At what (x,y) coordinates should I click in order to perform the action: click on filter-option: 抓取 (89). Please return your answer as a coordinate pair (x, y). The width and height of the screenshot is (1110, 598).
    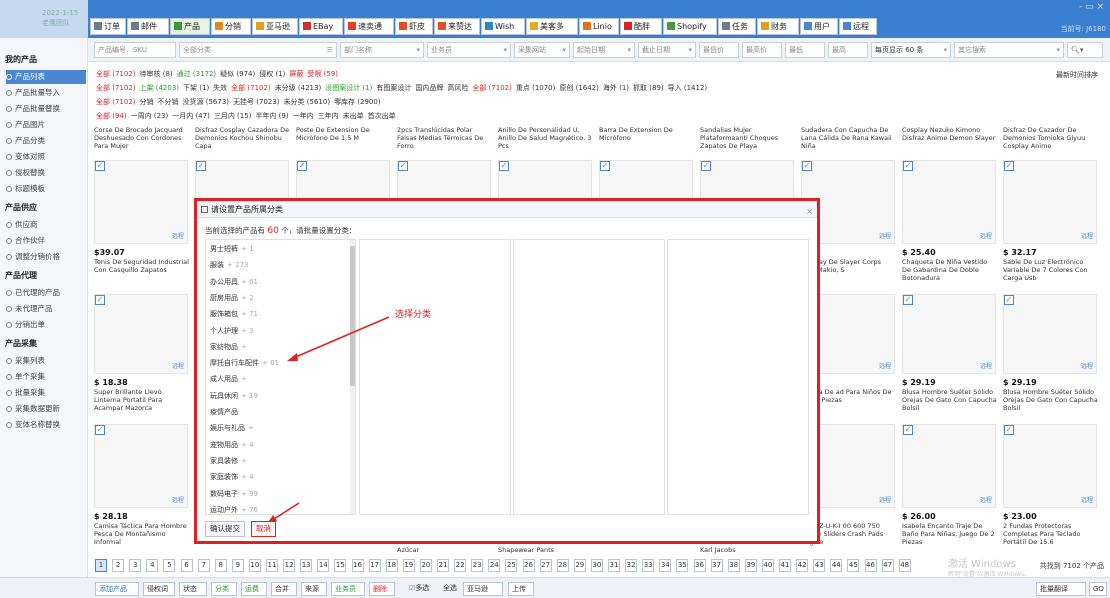
    Looking at the image, I should click on (648, 88).